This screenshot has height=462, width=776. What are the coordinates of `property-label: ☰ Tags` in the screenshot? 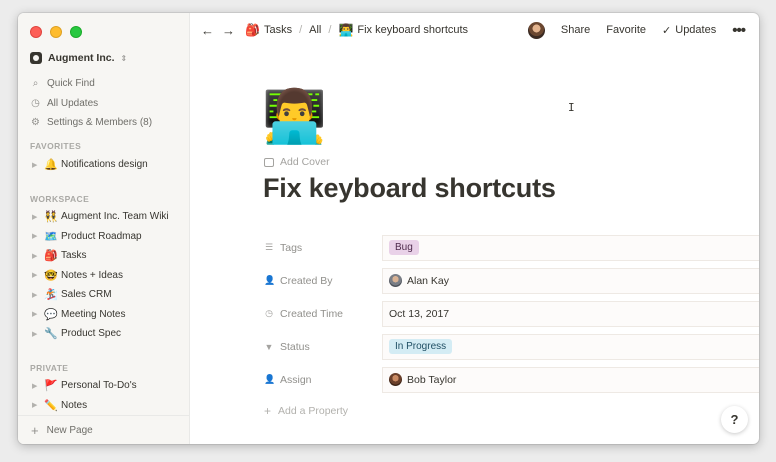 It's located at (323, 248).